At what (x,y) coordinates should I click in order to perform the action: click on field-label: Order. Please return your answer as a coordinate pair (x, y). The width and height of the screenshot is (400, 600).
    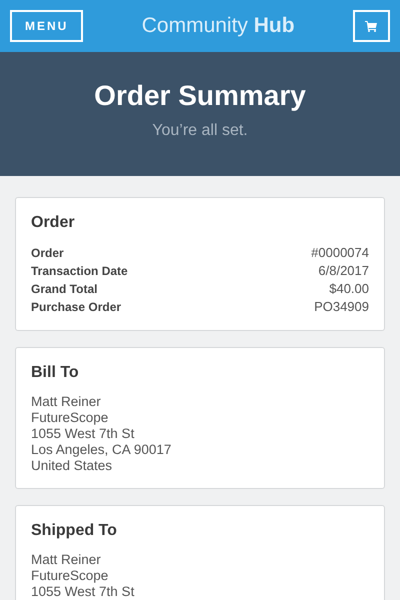
    Looking at the image, I should click on (47, 253).